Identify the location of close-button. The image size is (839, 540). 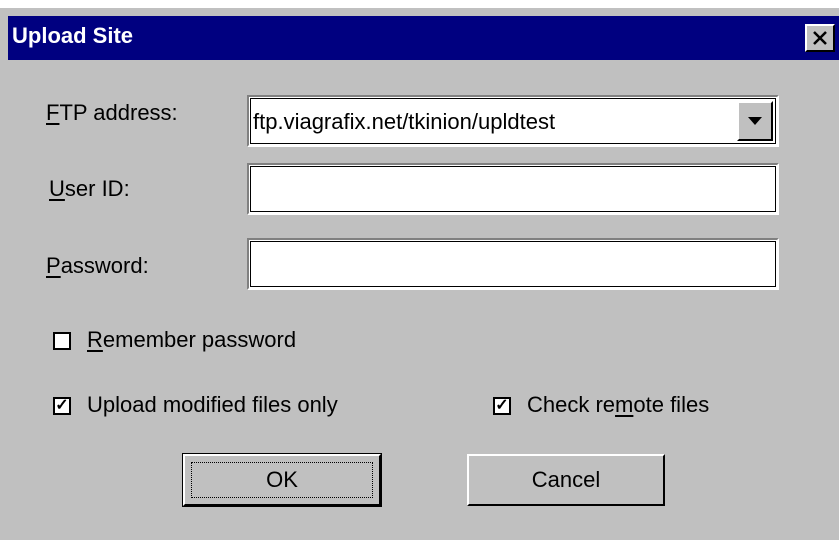
(820, 38).